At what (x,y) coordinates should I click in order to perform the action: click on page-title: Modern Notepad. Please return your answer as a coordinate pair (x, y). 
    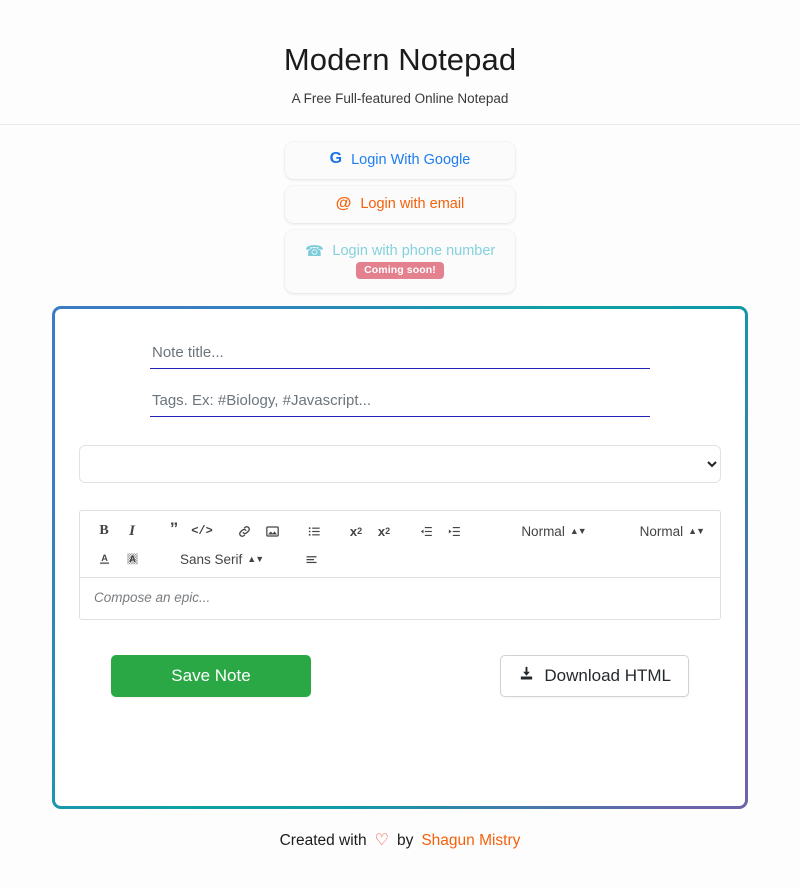
    Looking at the image, I should click on (400, 59).